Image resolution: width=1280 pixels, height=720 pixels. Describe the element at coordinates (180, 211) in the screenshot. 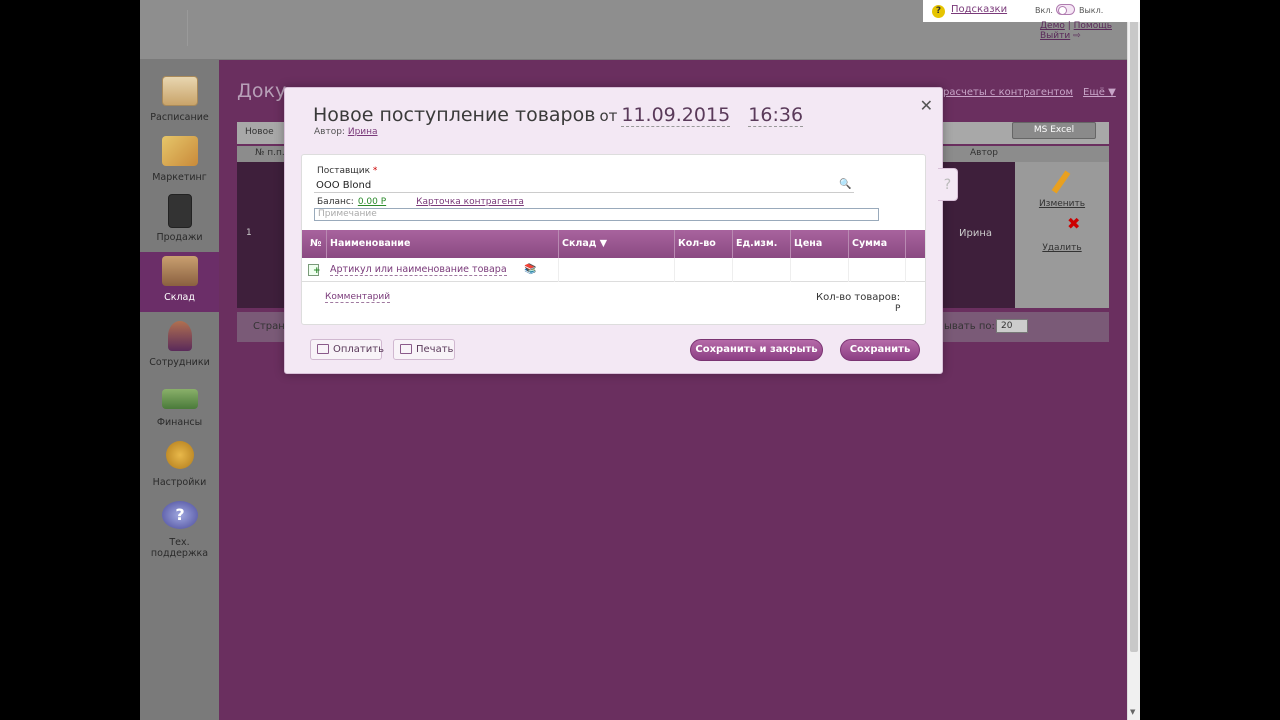

I see `sales-icon` at that location.